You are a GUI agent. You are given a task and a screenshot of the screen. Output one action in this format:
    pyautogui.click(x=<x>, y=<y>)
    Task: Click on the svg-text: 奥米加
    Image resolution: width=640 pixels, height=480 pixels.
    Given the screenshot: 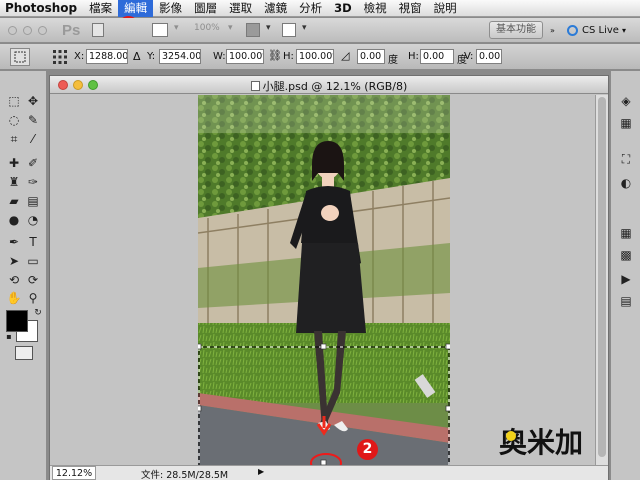 What is the action you would take?
    pyautogui.click(x=541, y=442)
    